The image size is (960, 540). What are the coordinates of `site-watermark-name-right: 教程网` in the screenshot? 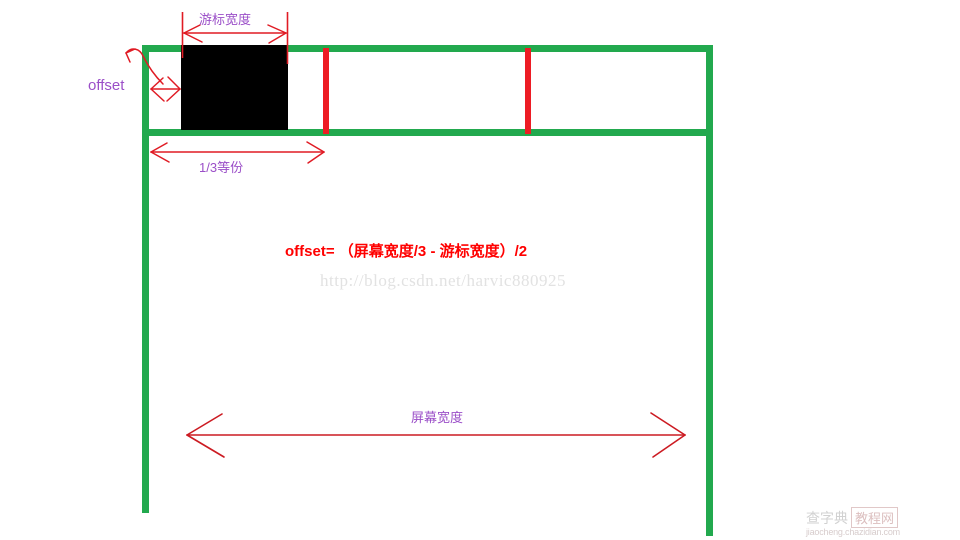 It's located at (875, 517).